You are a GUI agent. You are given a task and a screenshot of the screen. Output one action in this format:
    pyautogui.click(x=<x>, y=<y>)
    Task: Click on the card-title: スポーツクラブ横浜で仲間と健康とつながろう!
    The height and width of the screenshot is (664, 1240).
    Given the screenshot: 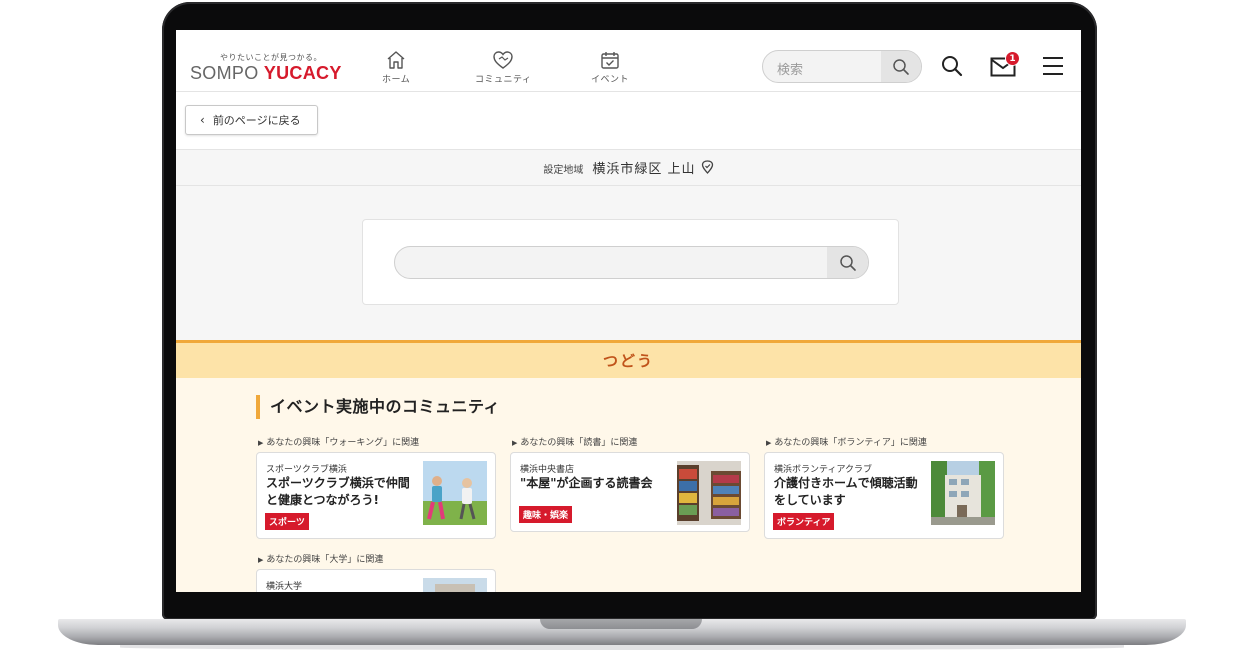 What is the action you would take?
    pyautogui.click(x=338, y=491)
    